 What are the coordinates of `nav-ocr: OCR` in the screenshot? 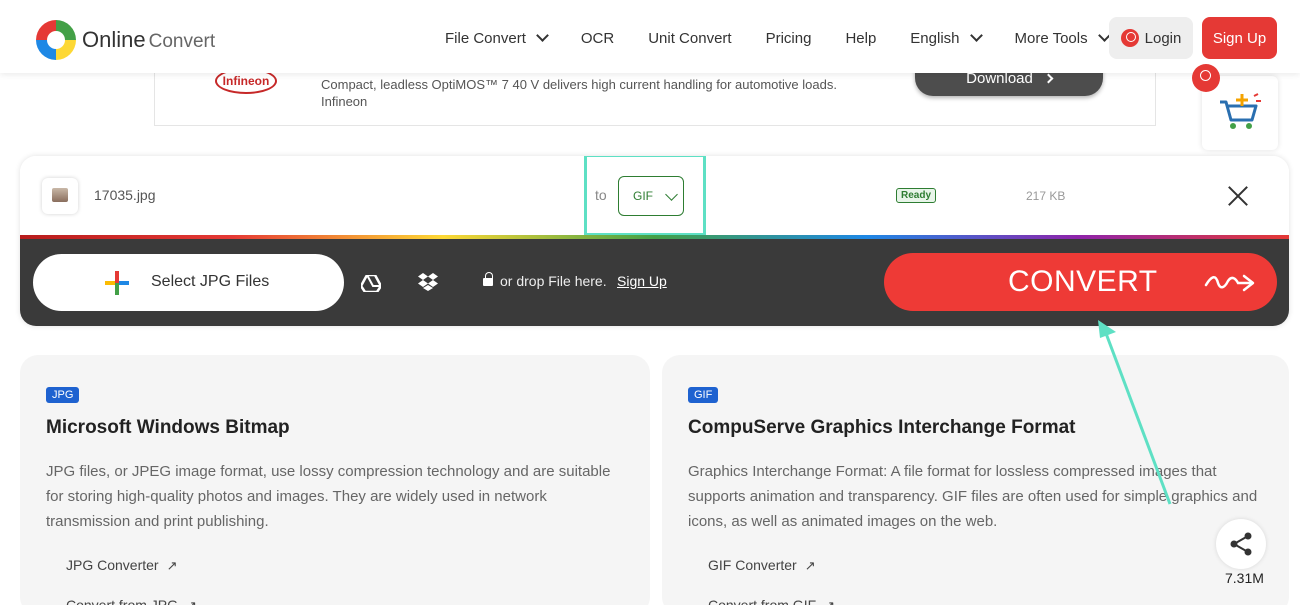 It's located at (597, 38).